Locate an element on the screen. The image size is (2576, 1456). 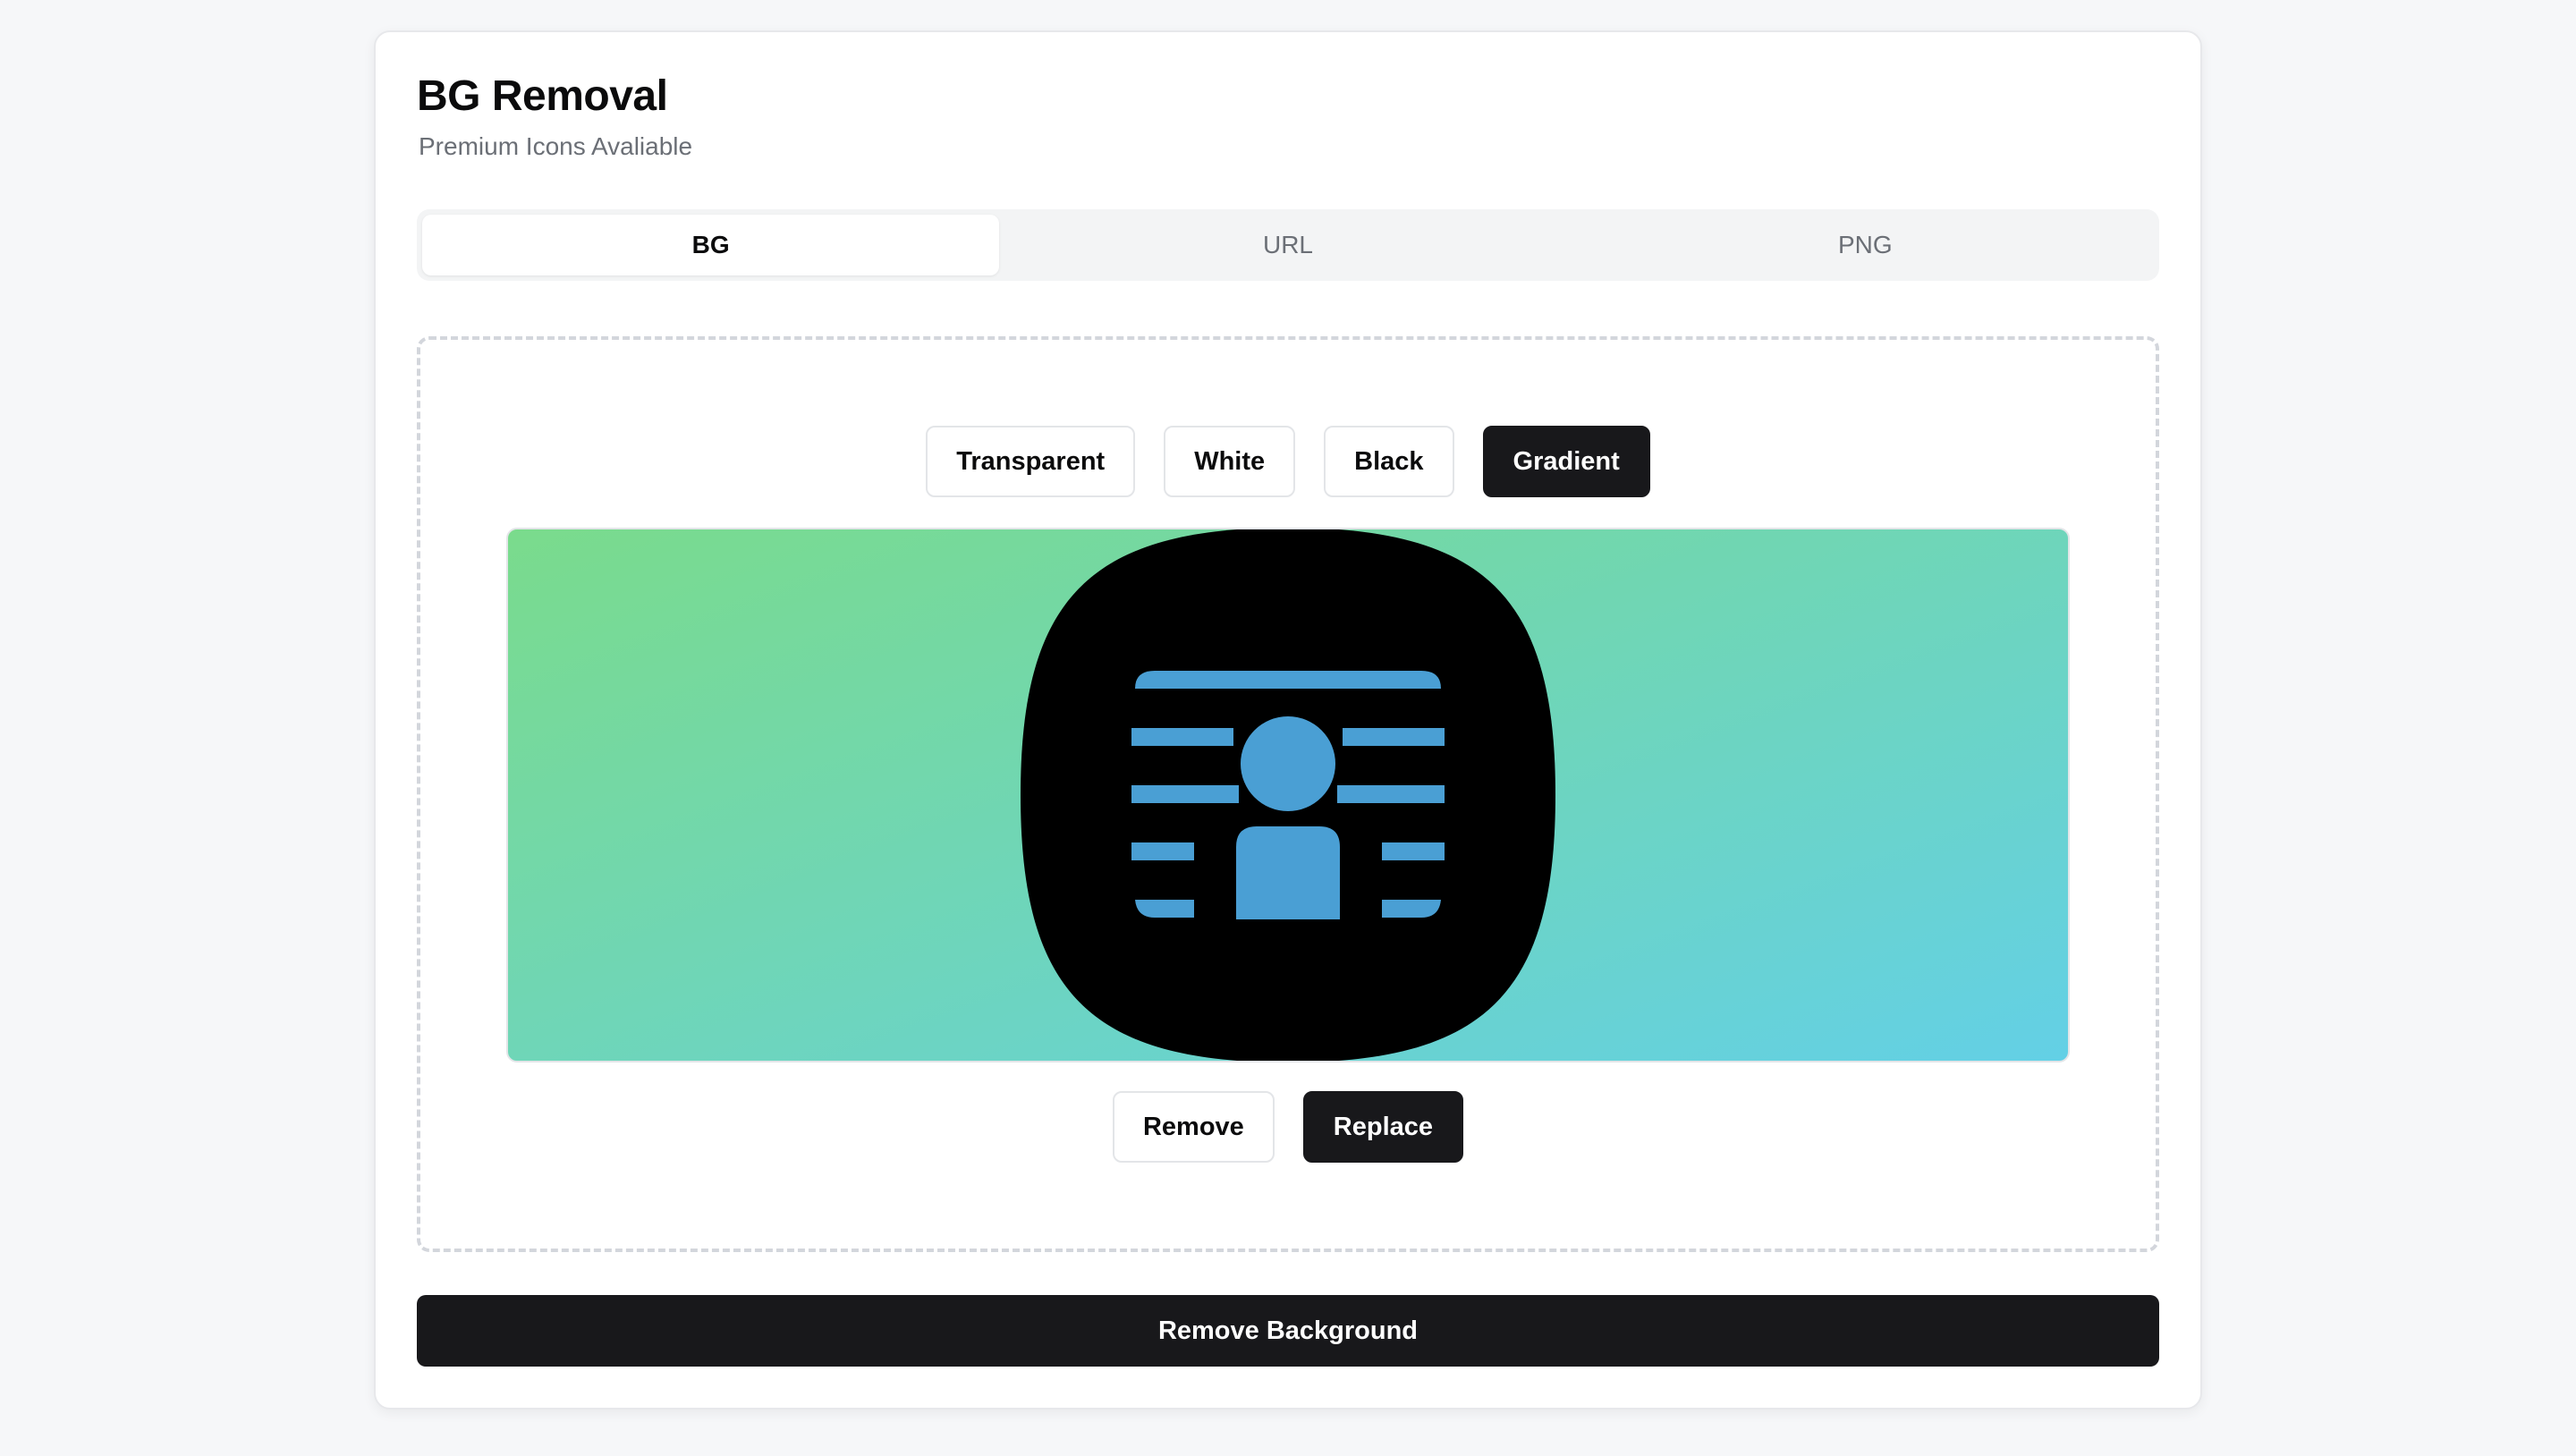
transparent-bg-button: Transparent is located at coordinates (1031, 461).